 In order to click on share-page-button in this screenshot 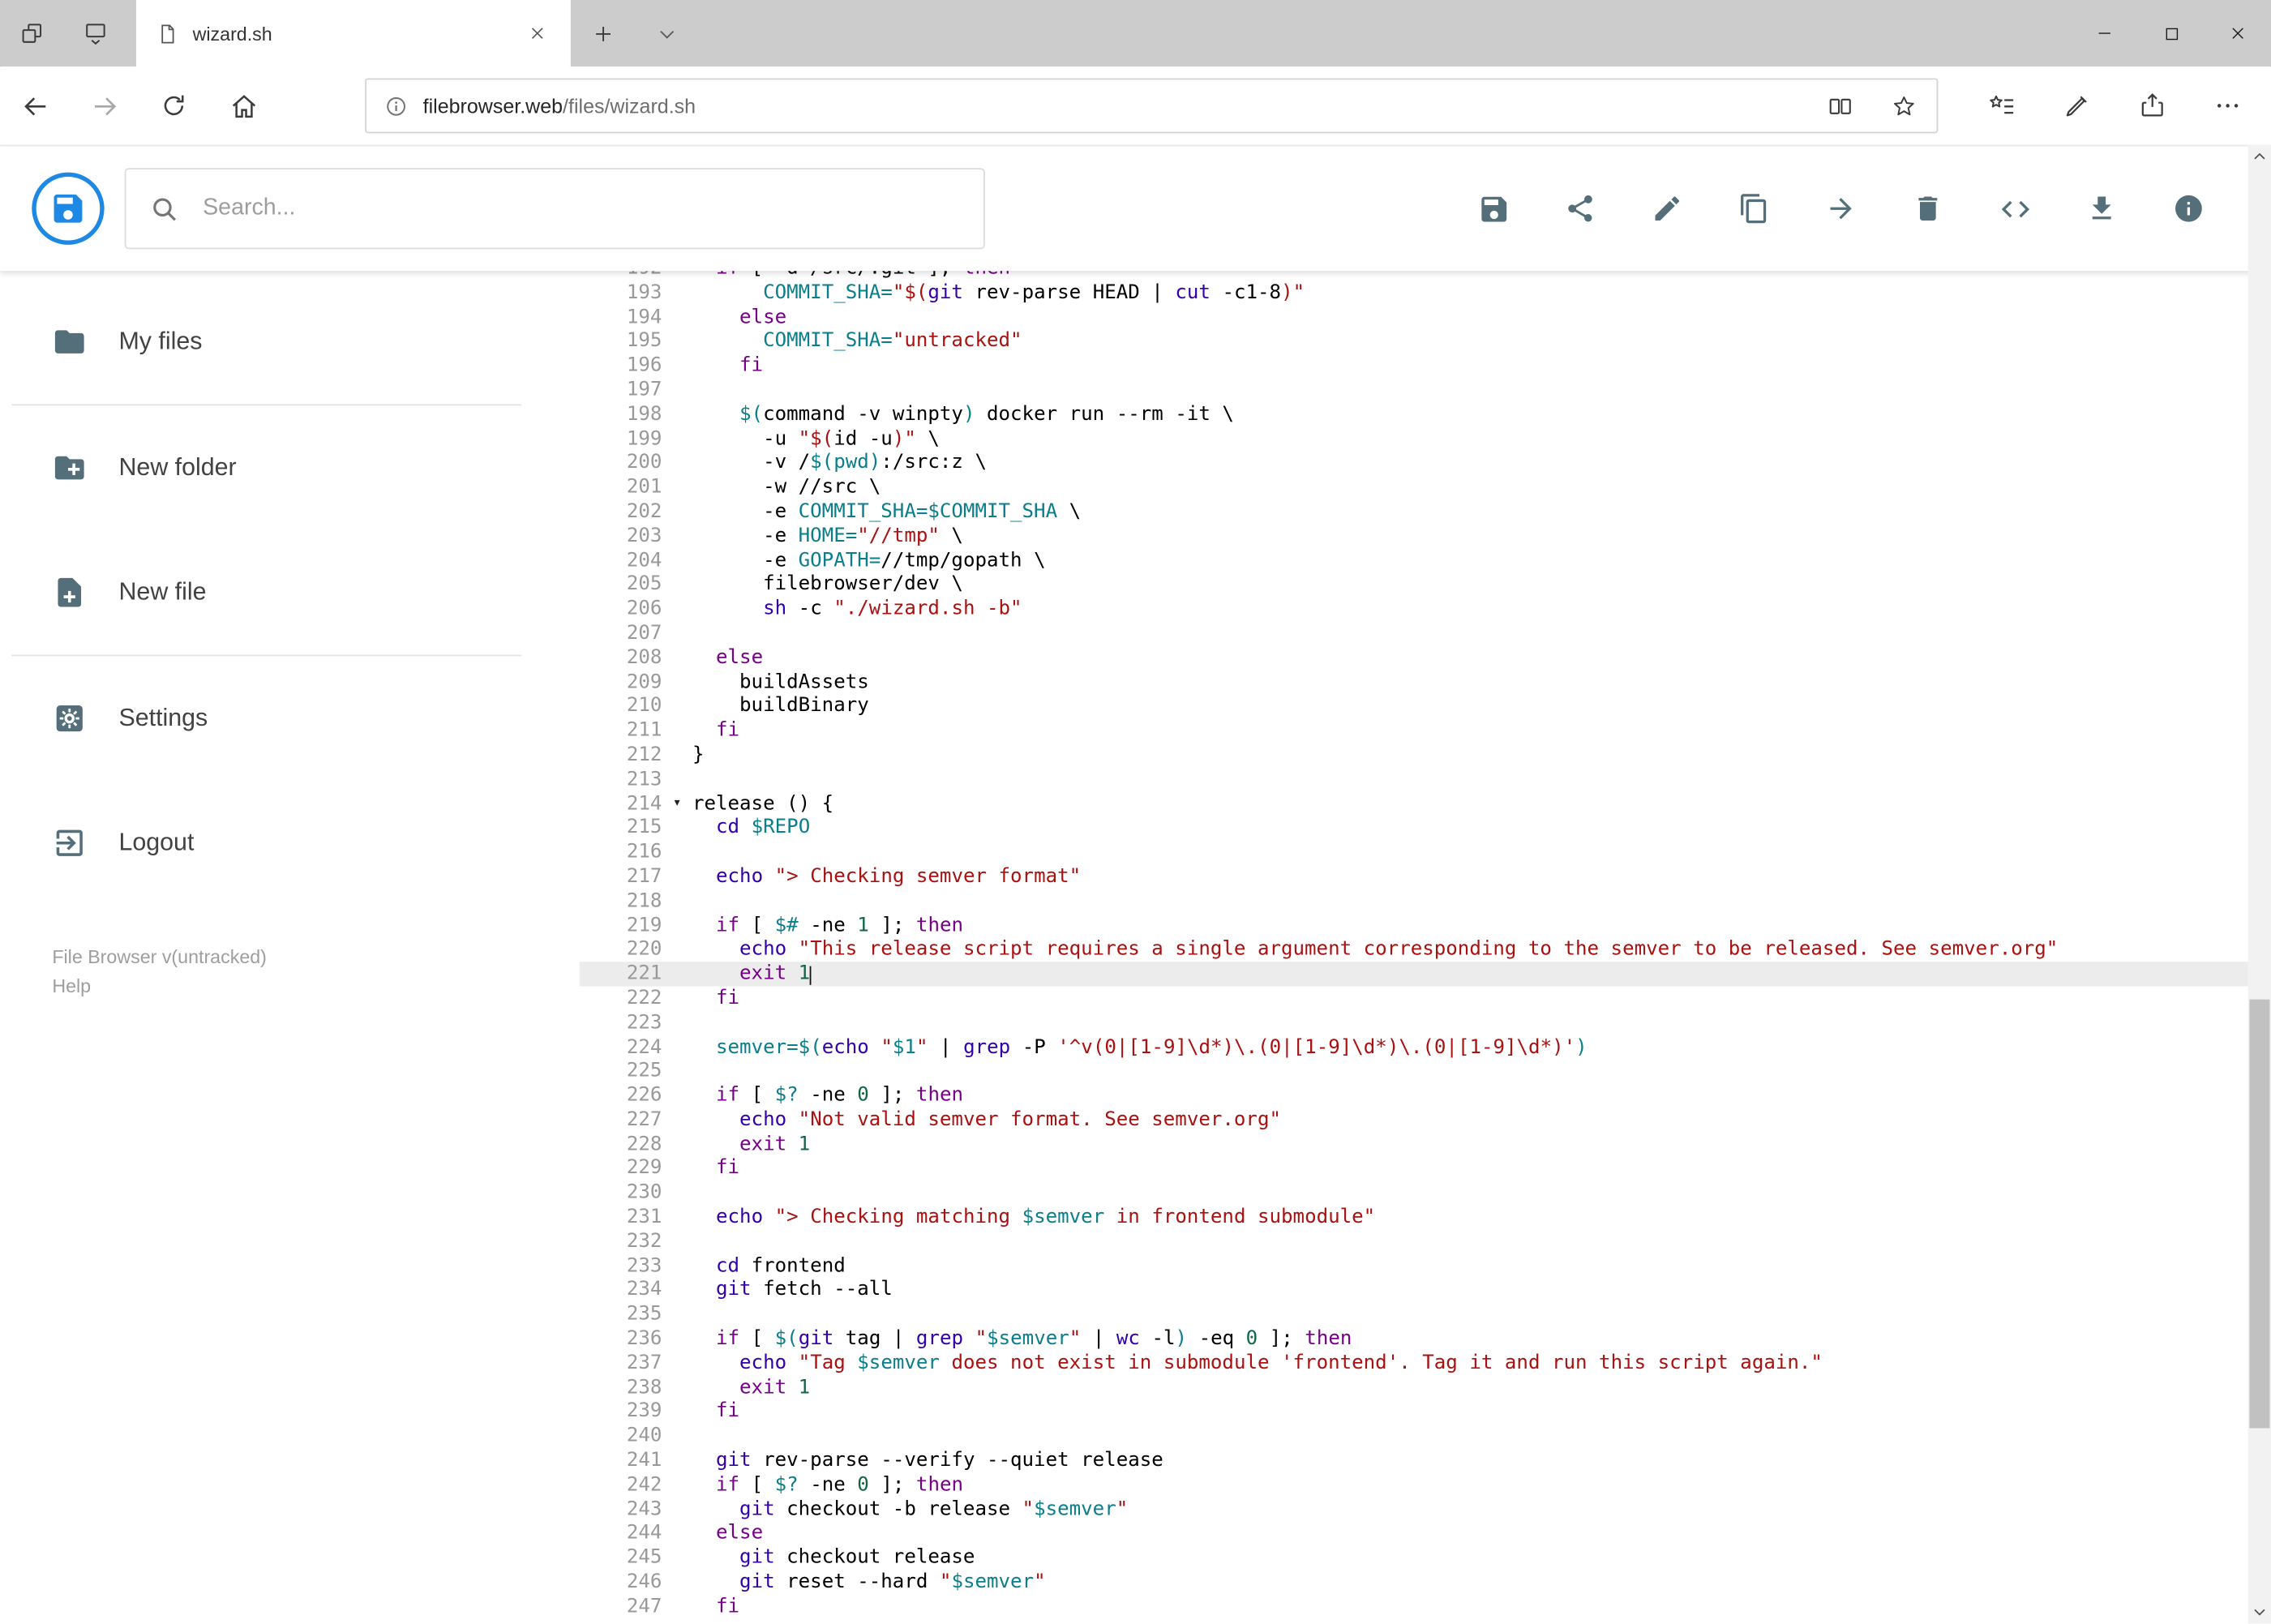, I will do `click(2153, 106)`.